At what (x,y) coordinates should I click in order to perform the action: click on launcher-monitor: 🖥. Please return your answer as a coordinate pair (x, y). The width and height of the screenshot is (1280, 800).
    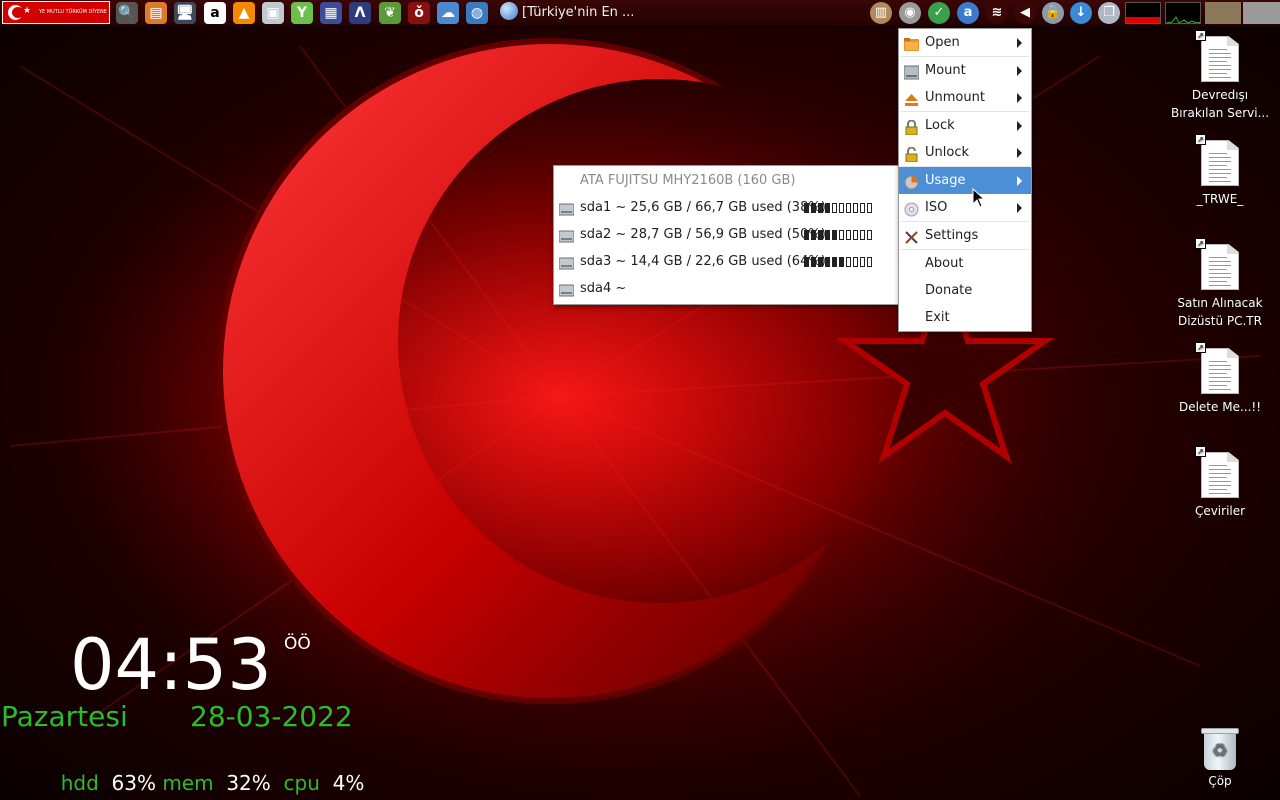
    Looking at the image, I should click on (185, 13).